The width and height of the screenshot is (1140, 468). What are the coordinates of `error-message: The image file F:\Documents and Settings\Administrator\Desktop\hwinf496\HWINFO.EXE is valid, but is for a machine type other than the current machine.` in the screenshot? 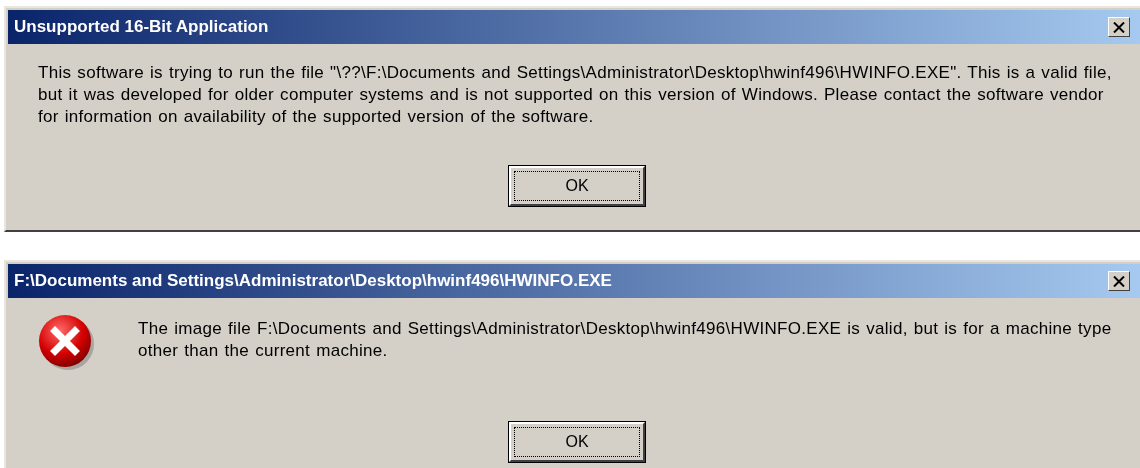 It's located at (625, 340).